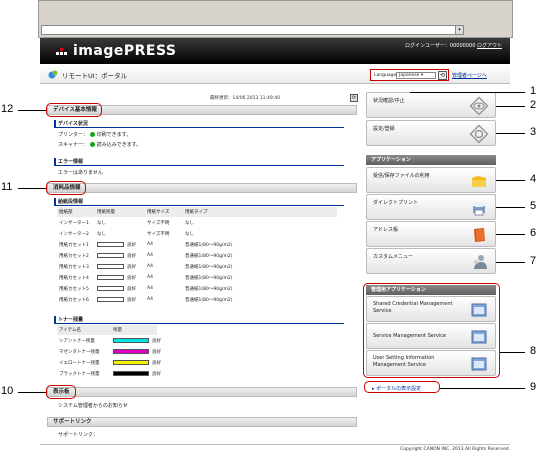  Describe the element at coordinates (396, 203) in the screenshot. I see `app-label: ダイレクトプリント` at that location.